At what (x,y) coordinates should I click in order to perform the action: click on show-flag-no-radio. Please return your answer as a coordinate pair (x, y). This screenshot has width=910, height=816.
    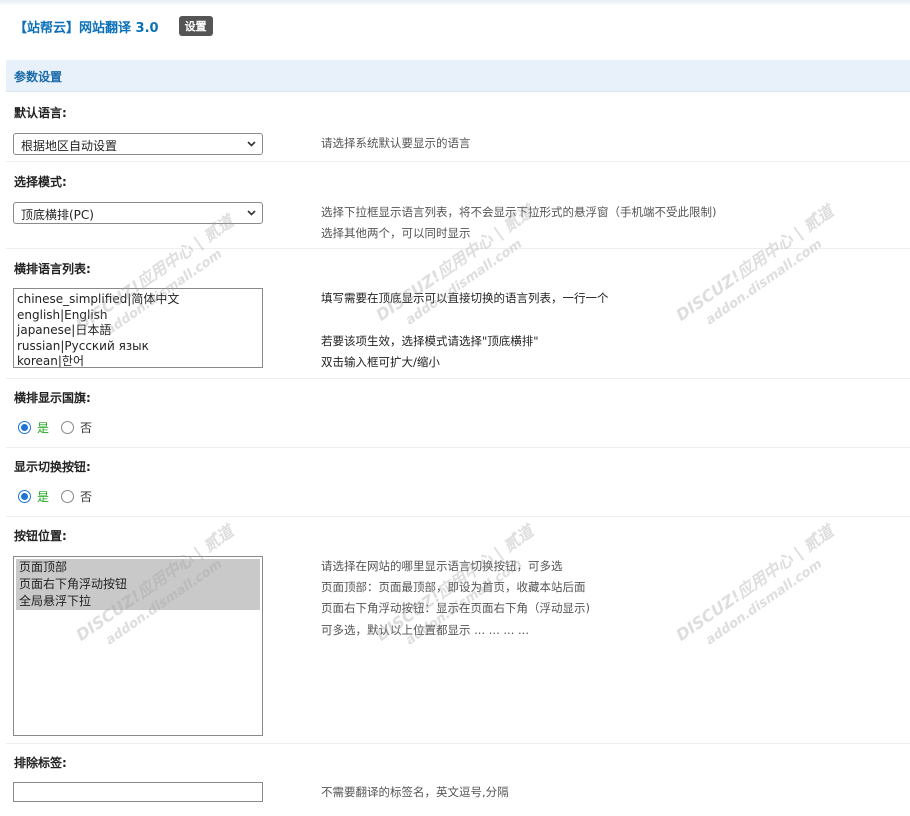
    Looking at the image, I should click on (68, 427).